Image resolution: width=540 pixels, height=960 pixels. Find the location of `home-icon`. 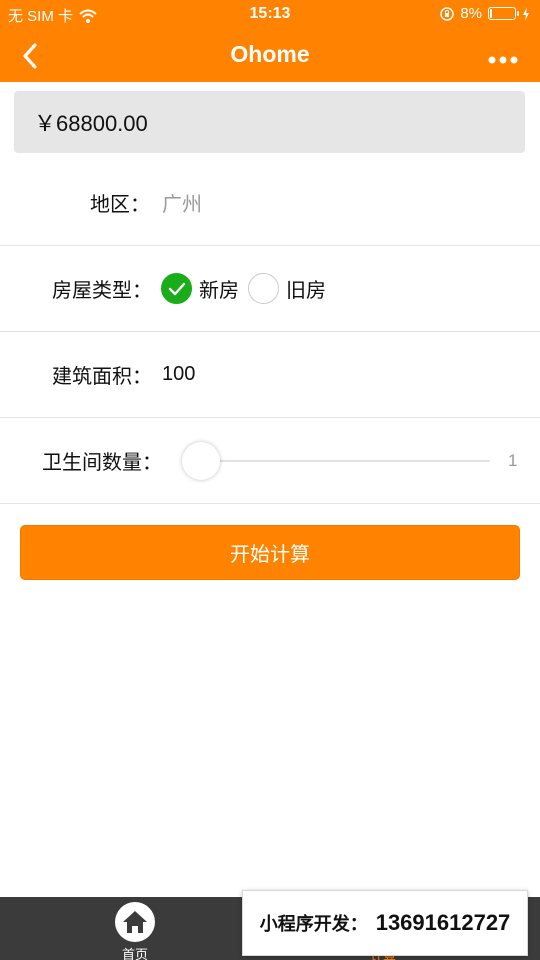

home-icon is located at coordinates (135, 922).